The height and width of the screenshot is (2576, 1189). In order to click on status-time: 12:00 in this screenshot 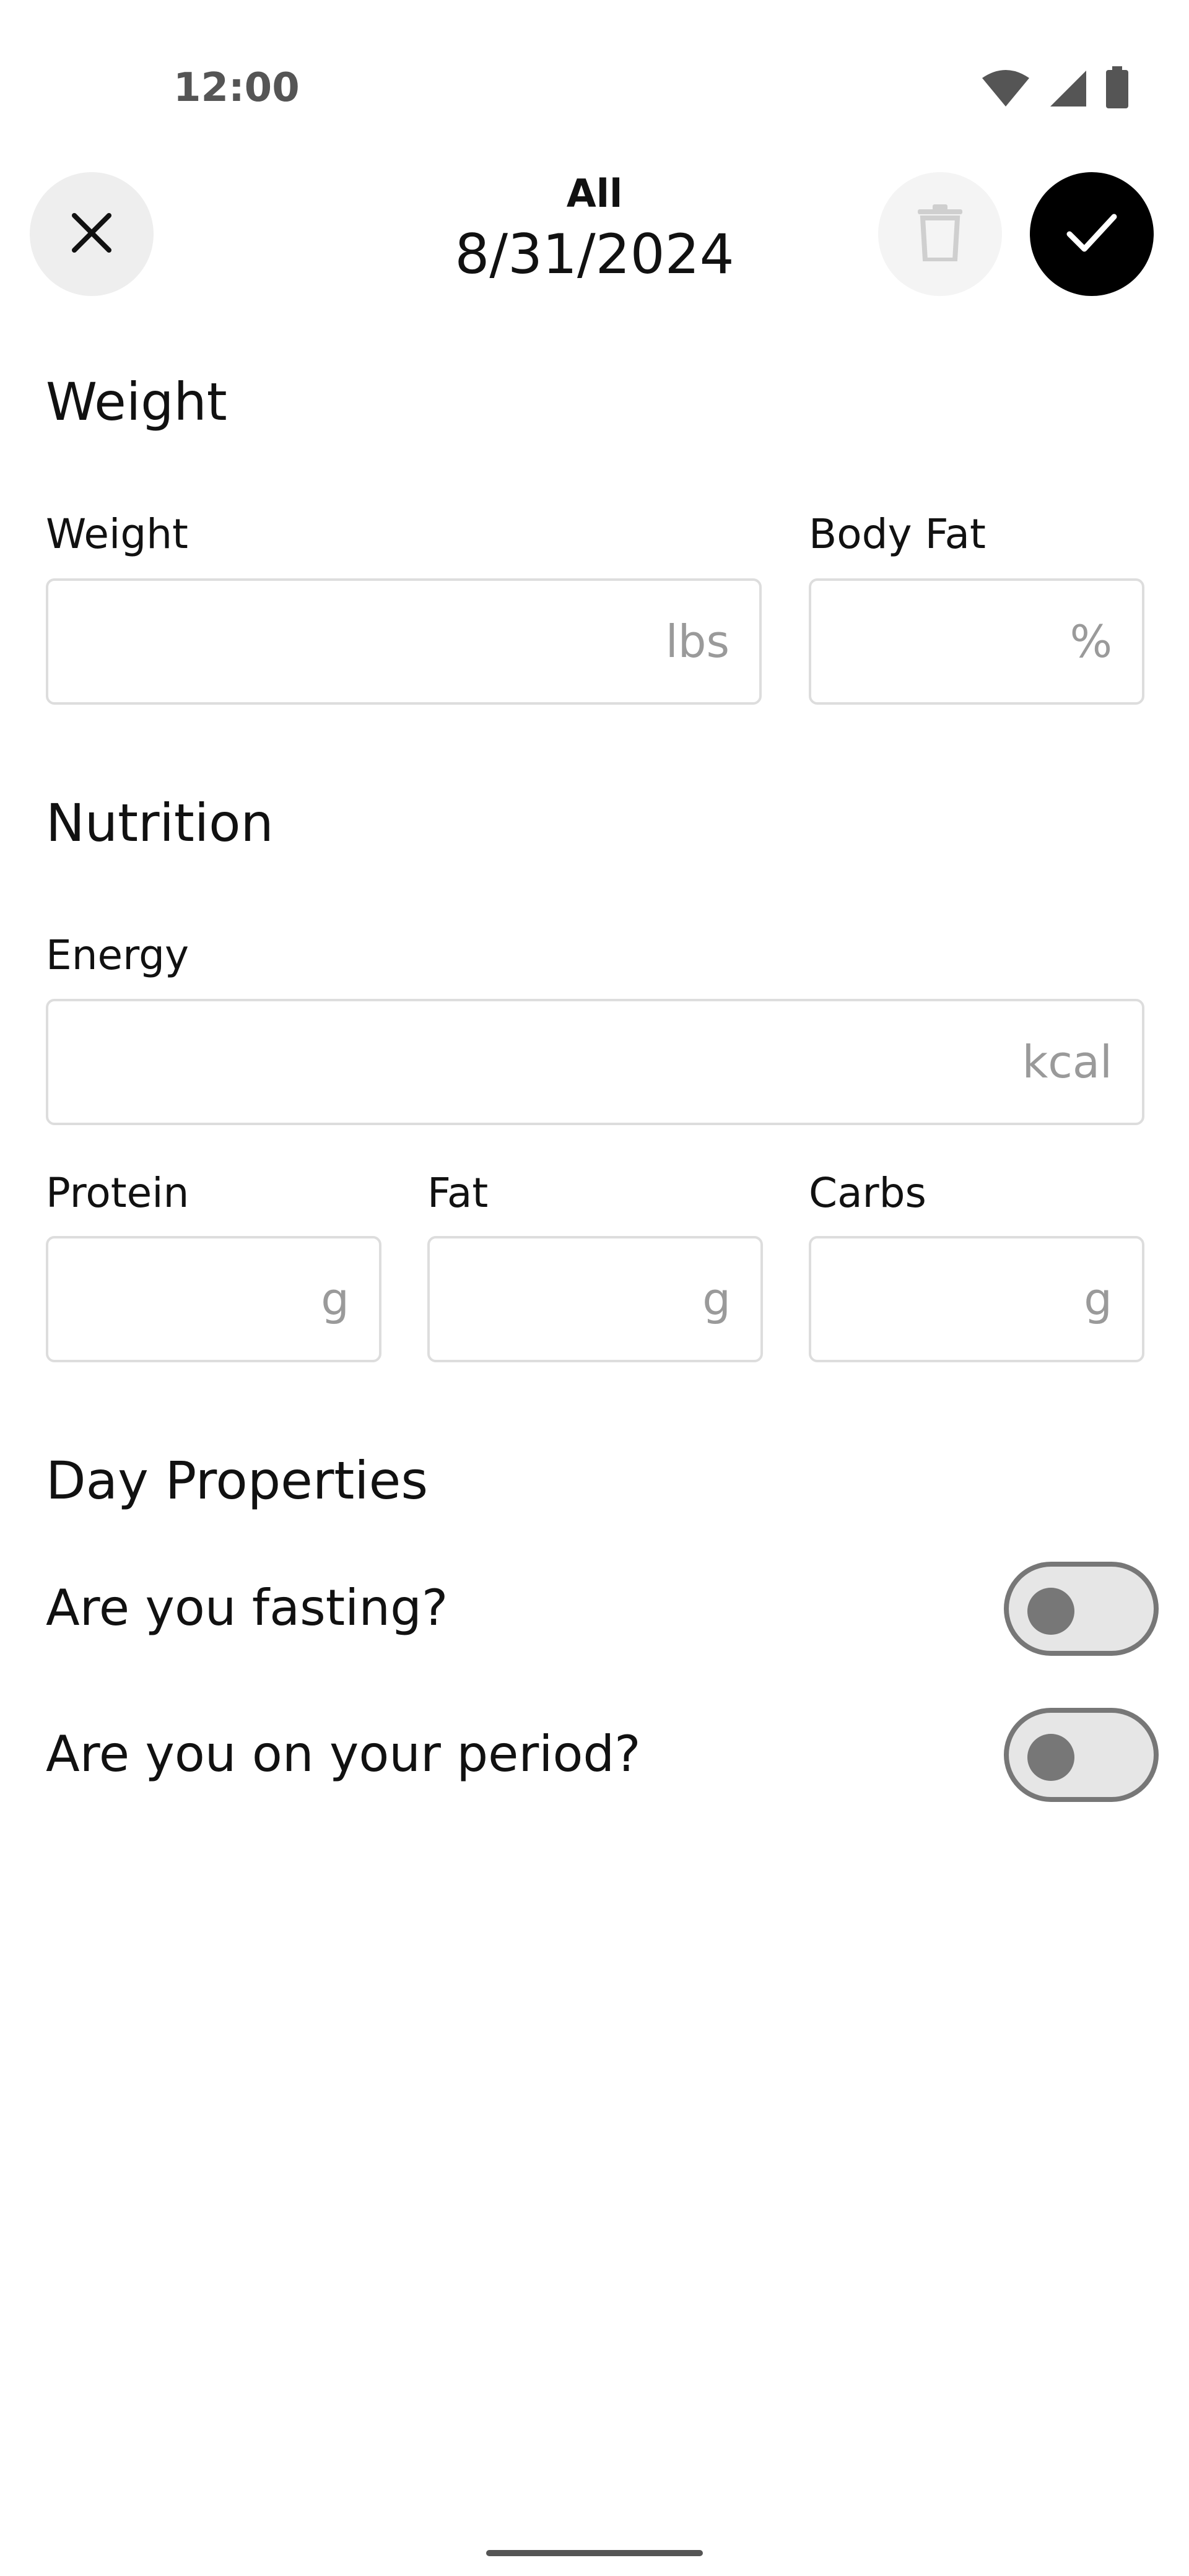, I will do `click(236, 88)`.